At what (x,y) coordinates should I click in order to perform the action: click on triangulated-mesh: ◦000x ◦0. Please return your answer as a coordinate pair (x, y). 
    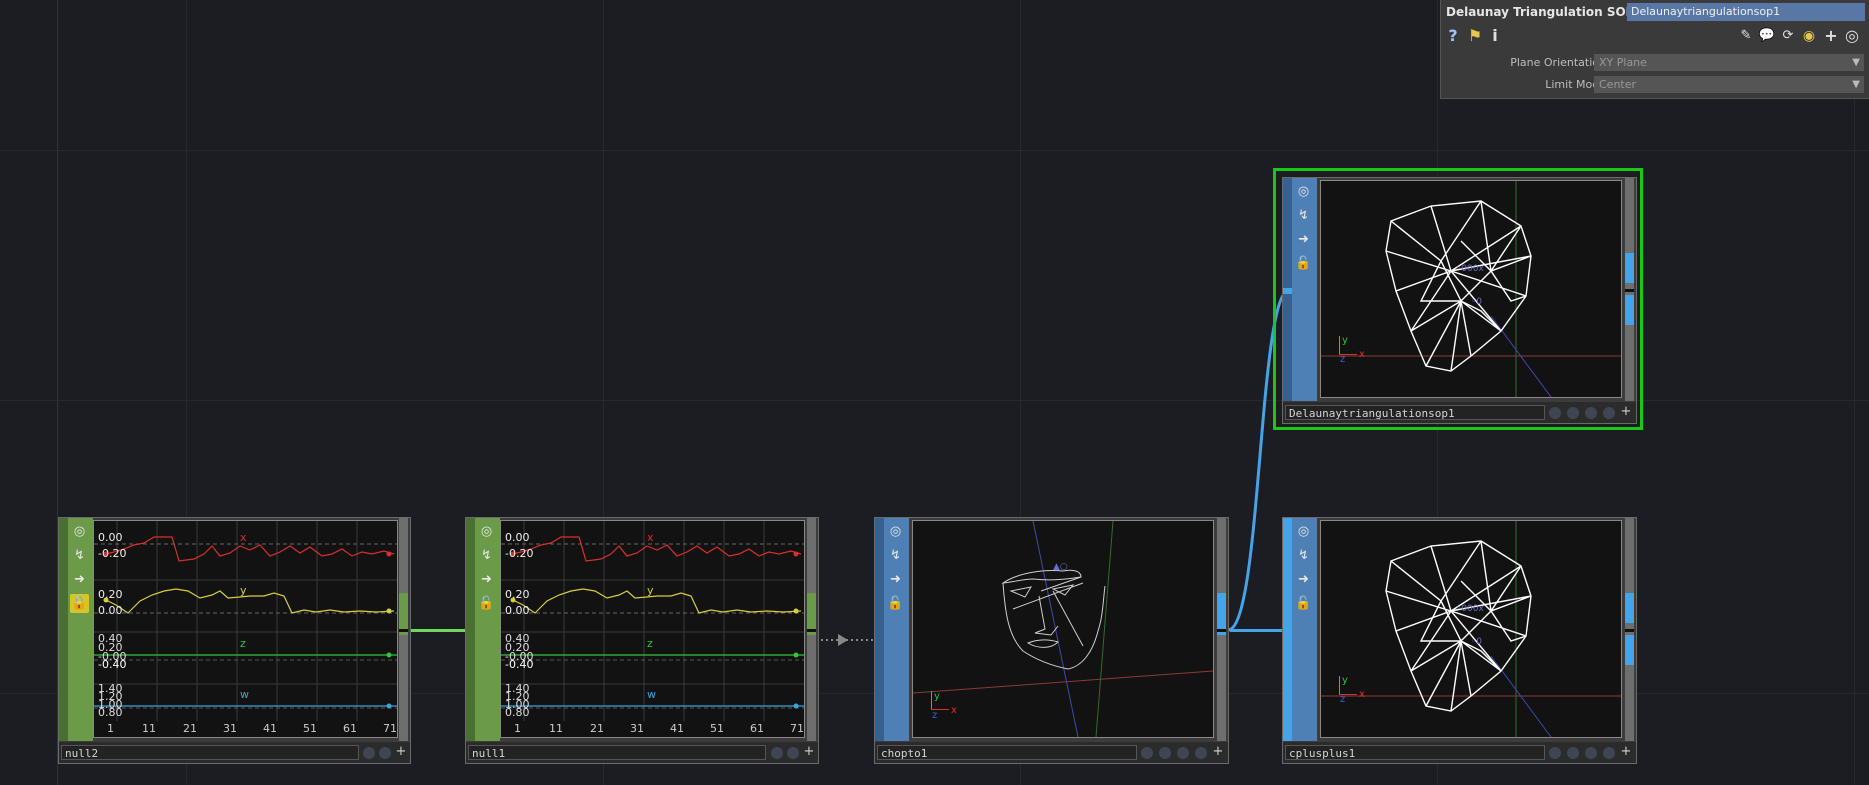
    Looking at the image, I should click on (1471, 289).